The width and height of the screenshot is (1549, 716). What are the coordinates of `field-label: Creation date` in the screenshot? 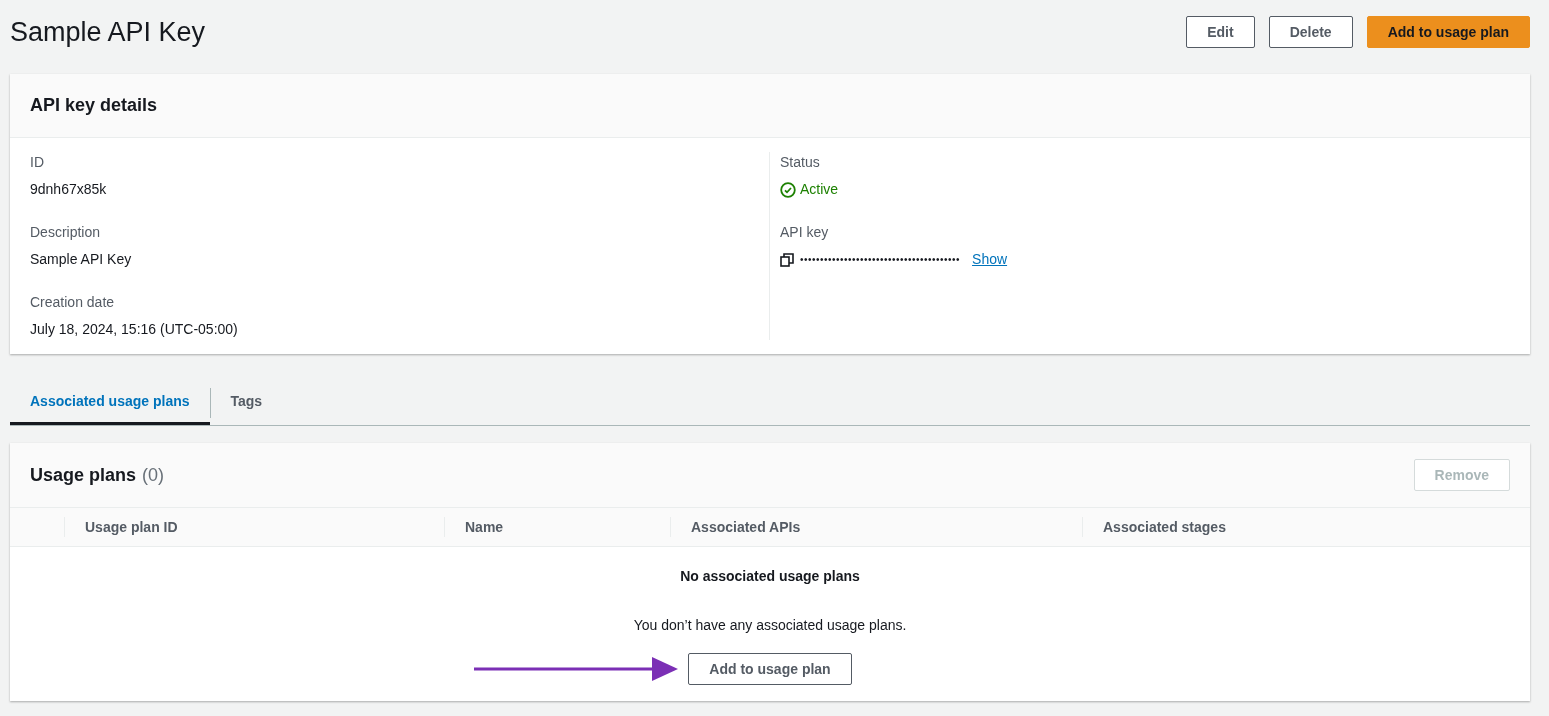 It's located at (73, 302).